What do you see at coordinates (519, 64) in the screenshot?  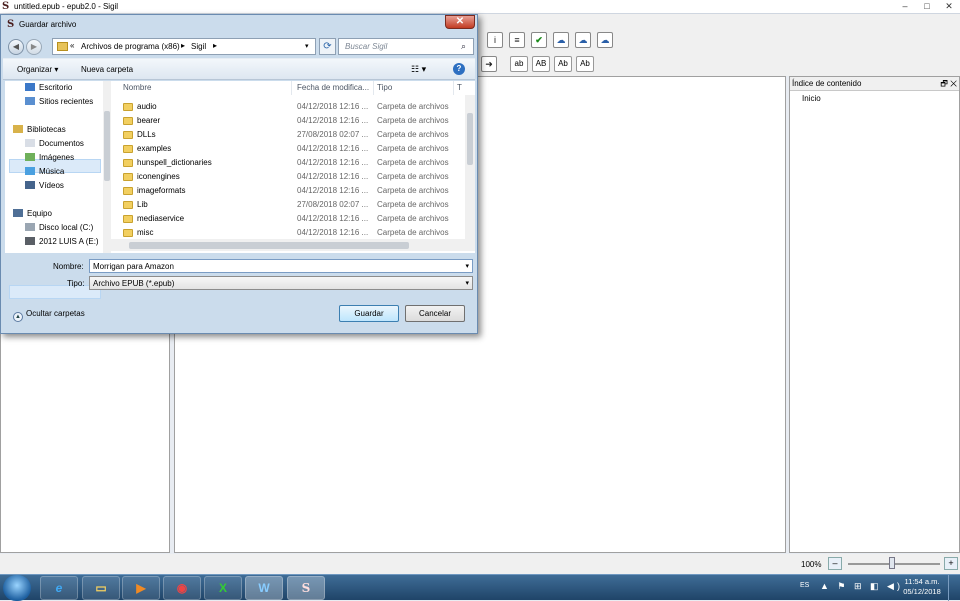 I see `lowercase-button: ab` at bounding box center [519, 64].